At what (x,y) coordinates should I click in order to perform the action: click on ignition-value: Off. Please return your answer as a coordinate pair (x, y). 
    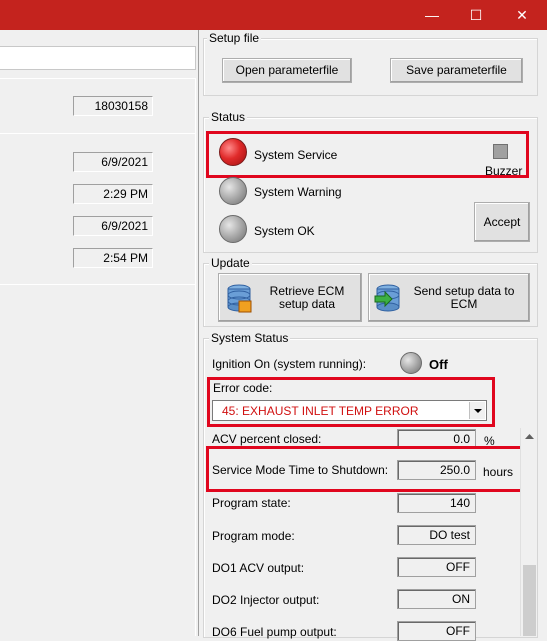
    Looking at the image, I should click on (438, 364).